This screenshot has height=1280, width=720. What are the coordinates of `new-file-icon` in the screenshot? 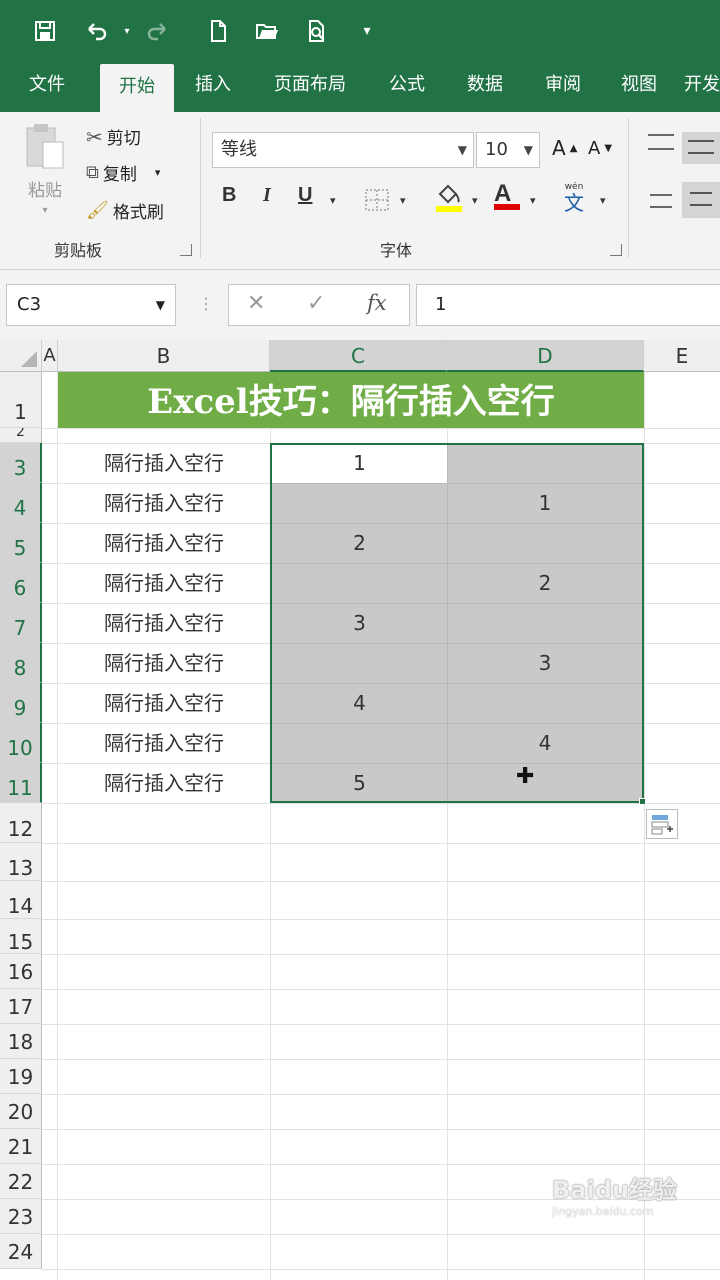 It's located at (218, 31).